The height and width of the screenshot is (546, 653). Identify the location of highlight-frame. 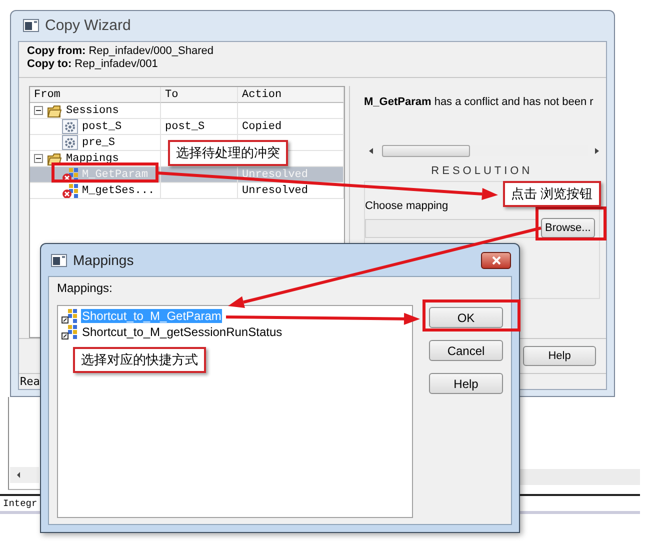
(571, 223).